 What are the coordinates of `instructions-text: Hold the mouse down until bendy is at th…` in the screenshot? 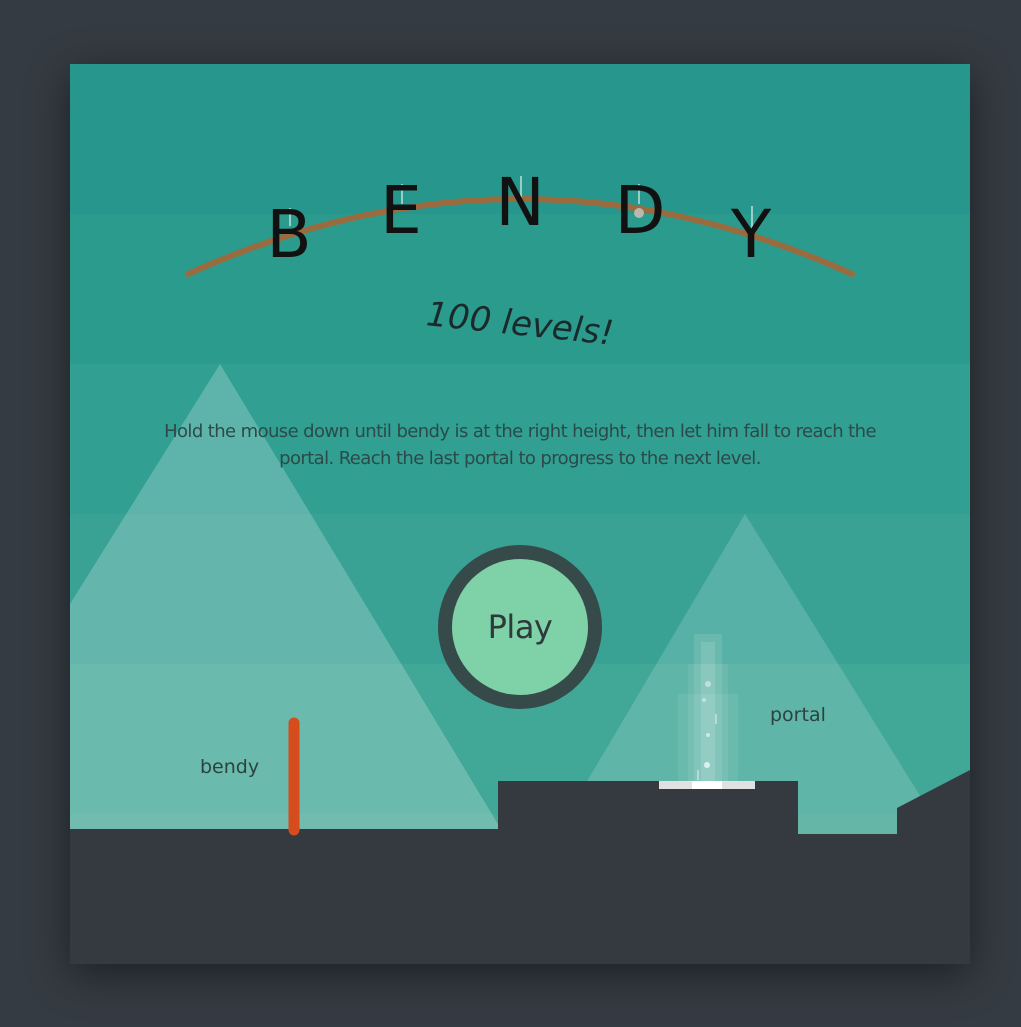 It's located at (520, 445).